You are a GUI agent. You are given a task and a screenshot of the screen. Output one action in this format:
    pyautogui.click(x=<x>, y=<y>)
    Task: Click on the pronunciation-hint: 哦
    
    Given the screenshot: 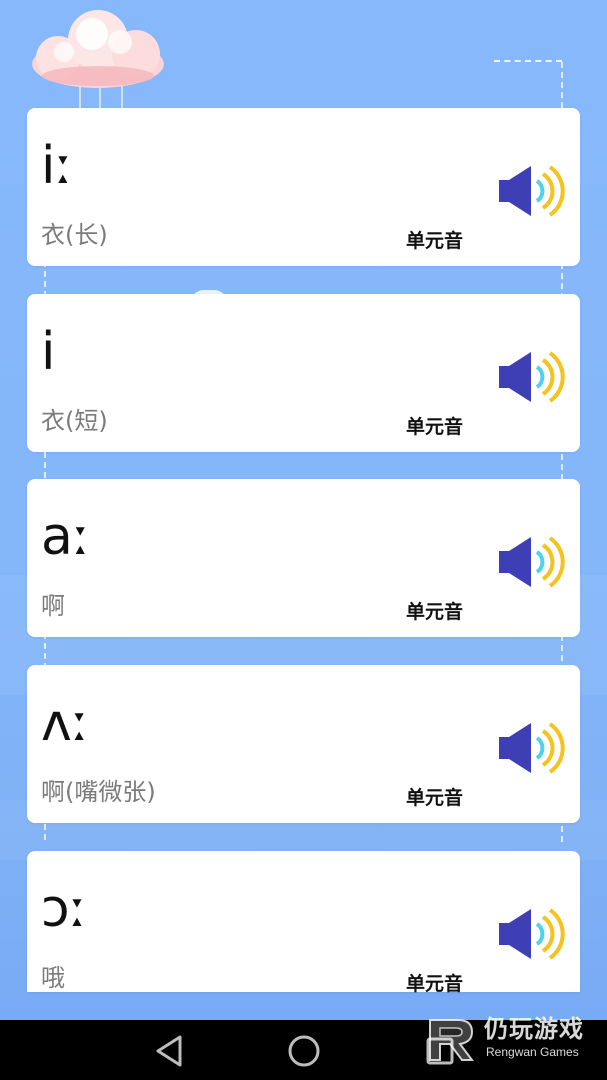 What is the action you would take?
    pyautogui.click(x=53, y=978)
    